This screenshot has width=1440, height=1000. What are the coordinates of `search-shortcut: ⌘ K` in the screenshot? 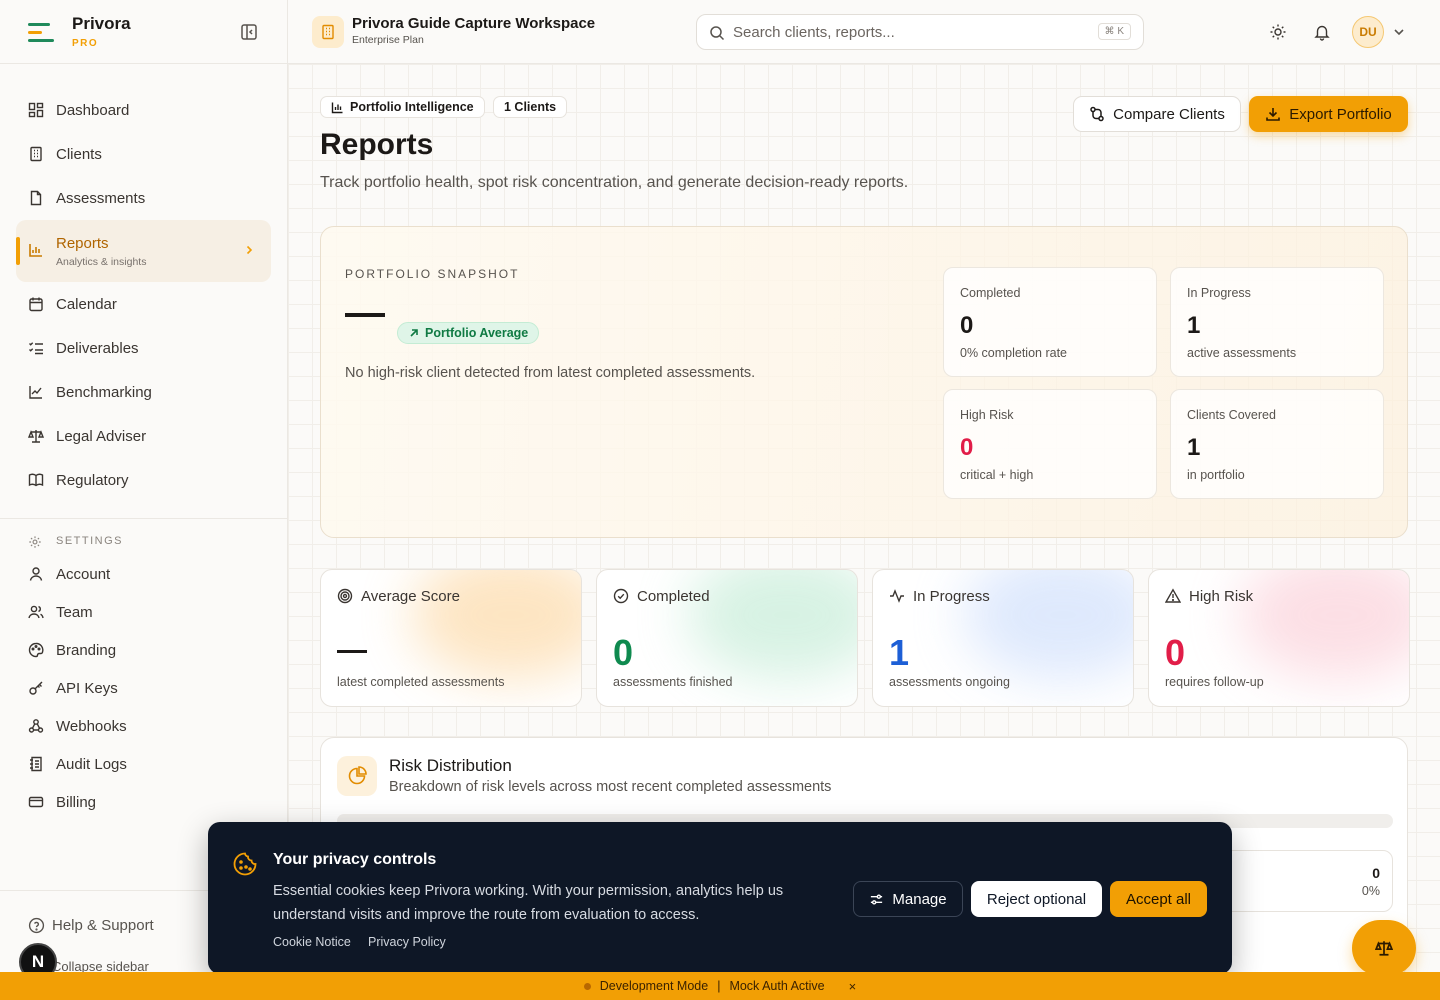 It's located at (1114, 31).